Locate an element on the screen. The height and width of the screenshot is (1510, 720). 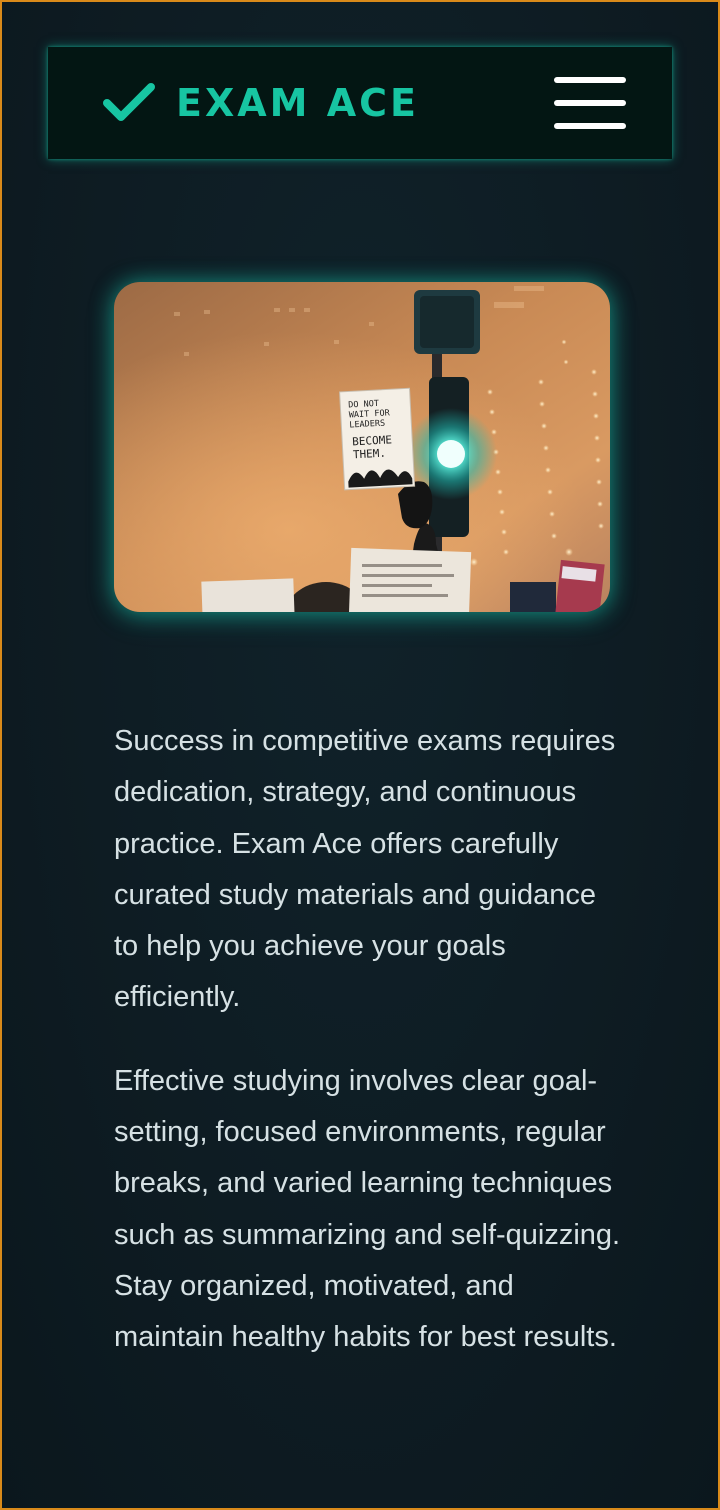
hamburger-menu-icon is located at coordinates (590, 103).